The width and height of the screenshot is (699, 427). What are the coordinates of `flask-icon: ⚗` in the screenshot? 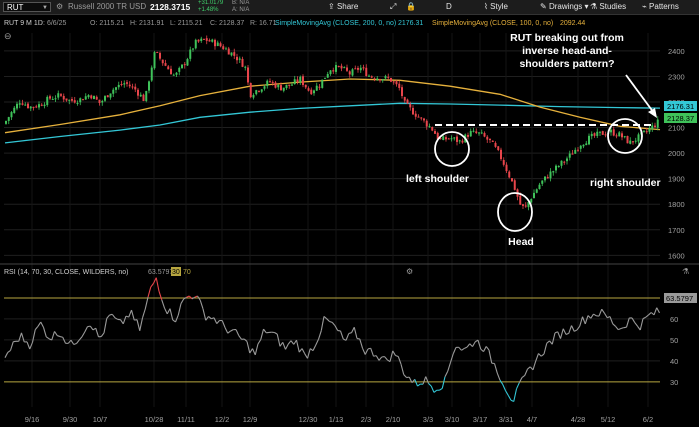 It's located at (685, 271).